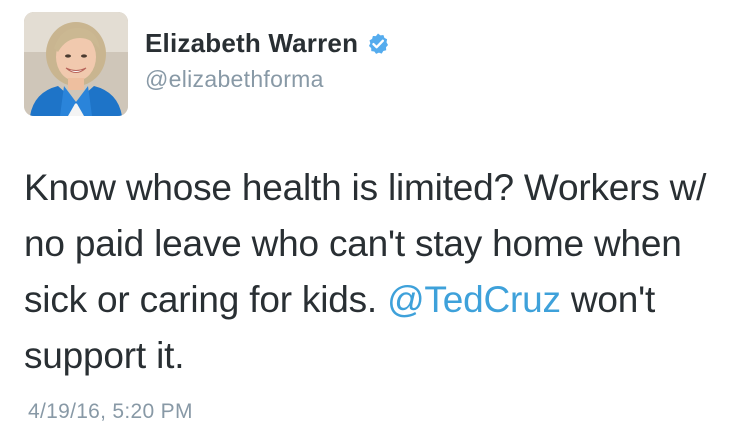 This screenshot has height=445, width=750. I want to click on author-handle: @elizabethforma, so click(234, 79).